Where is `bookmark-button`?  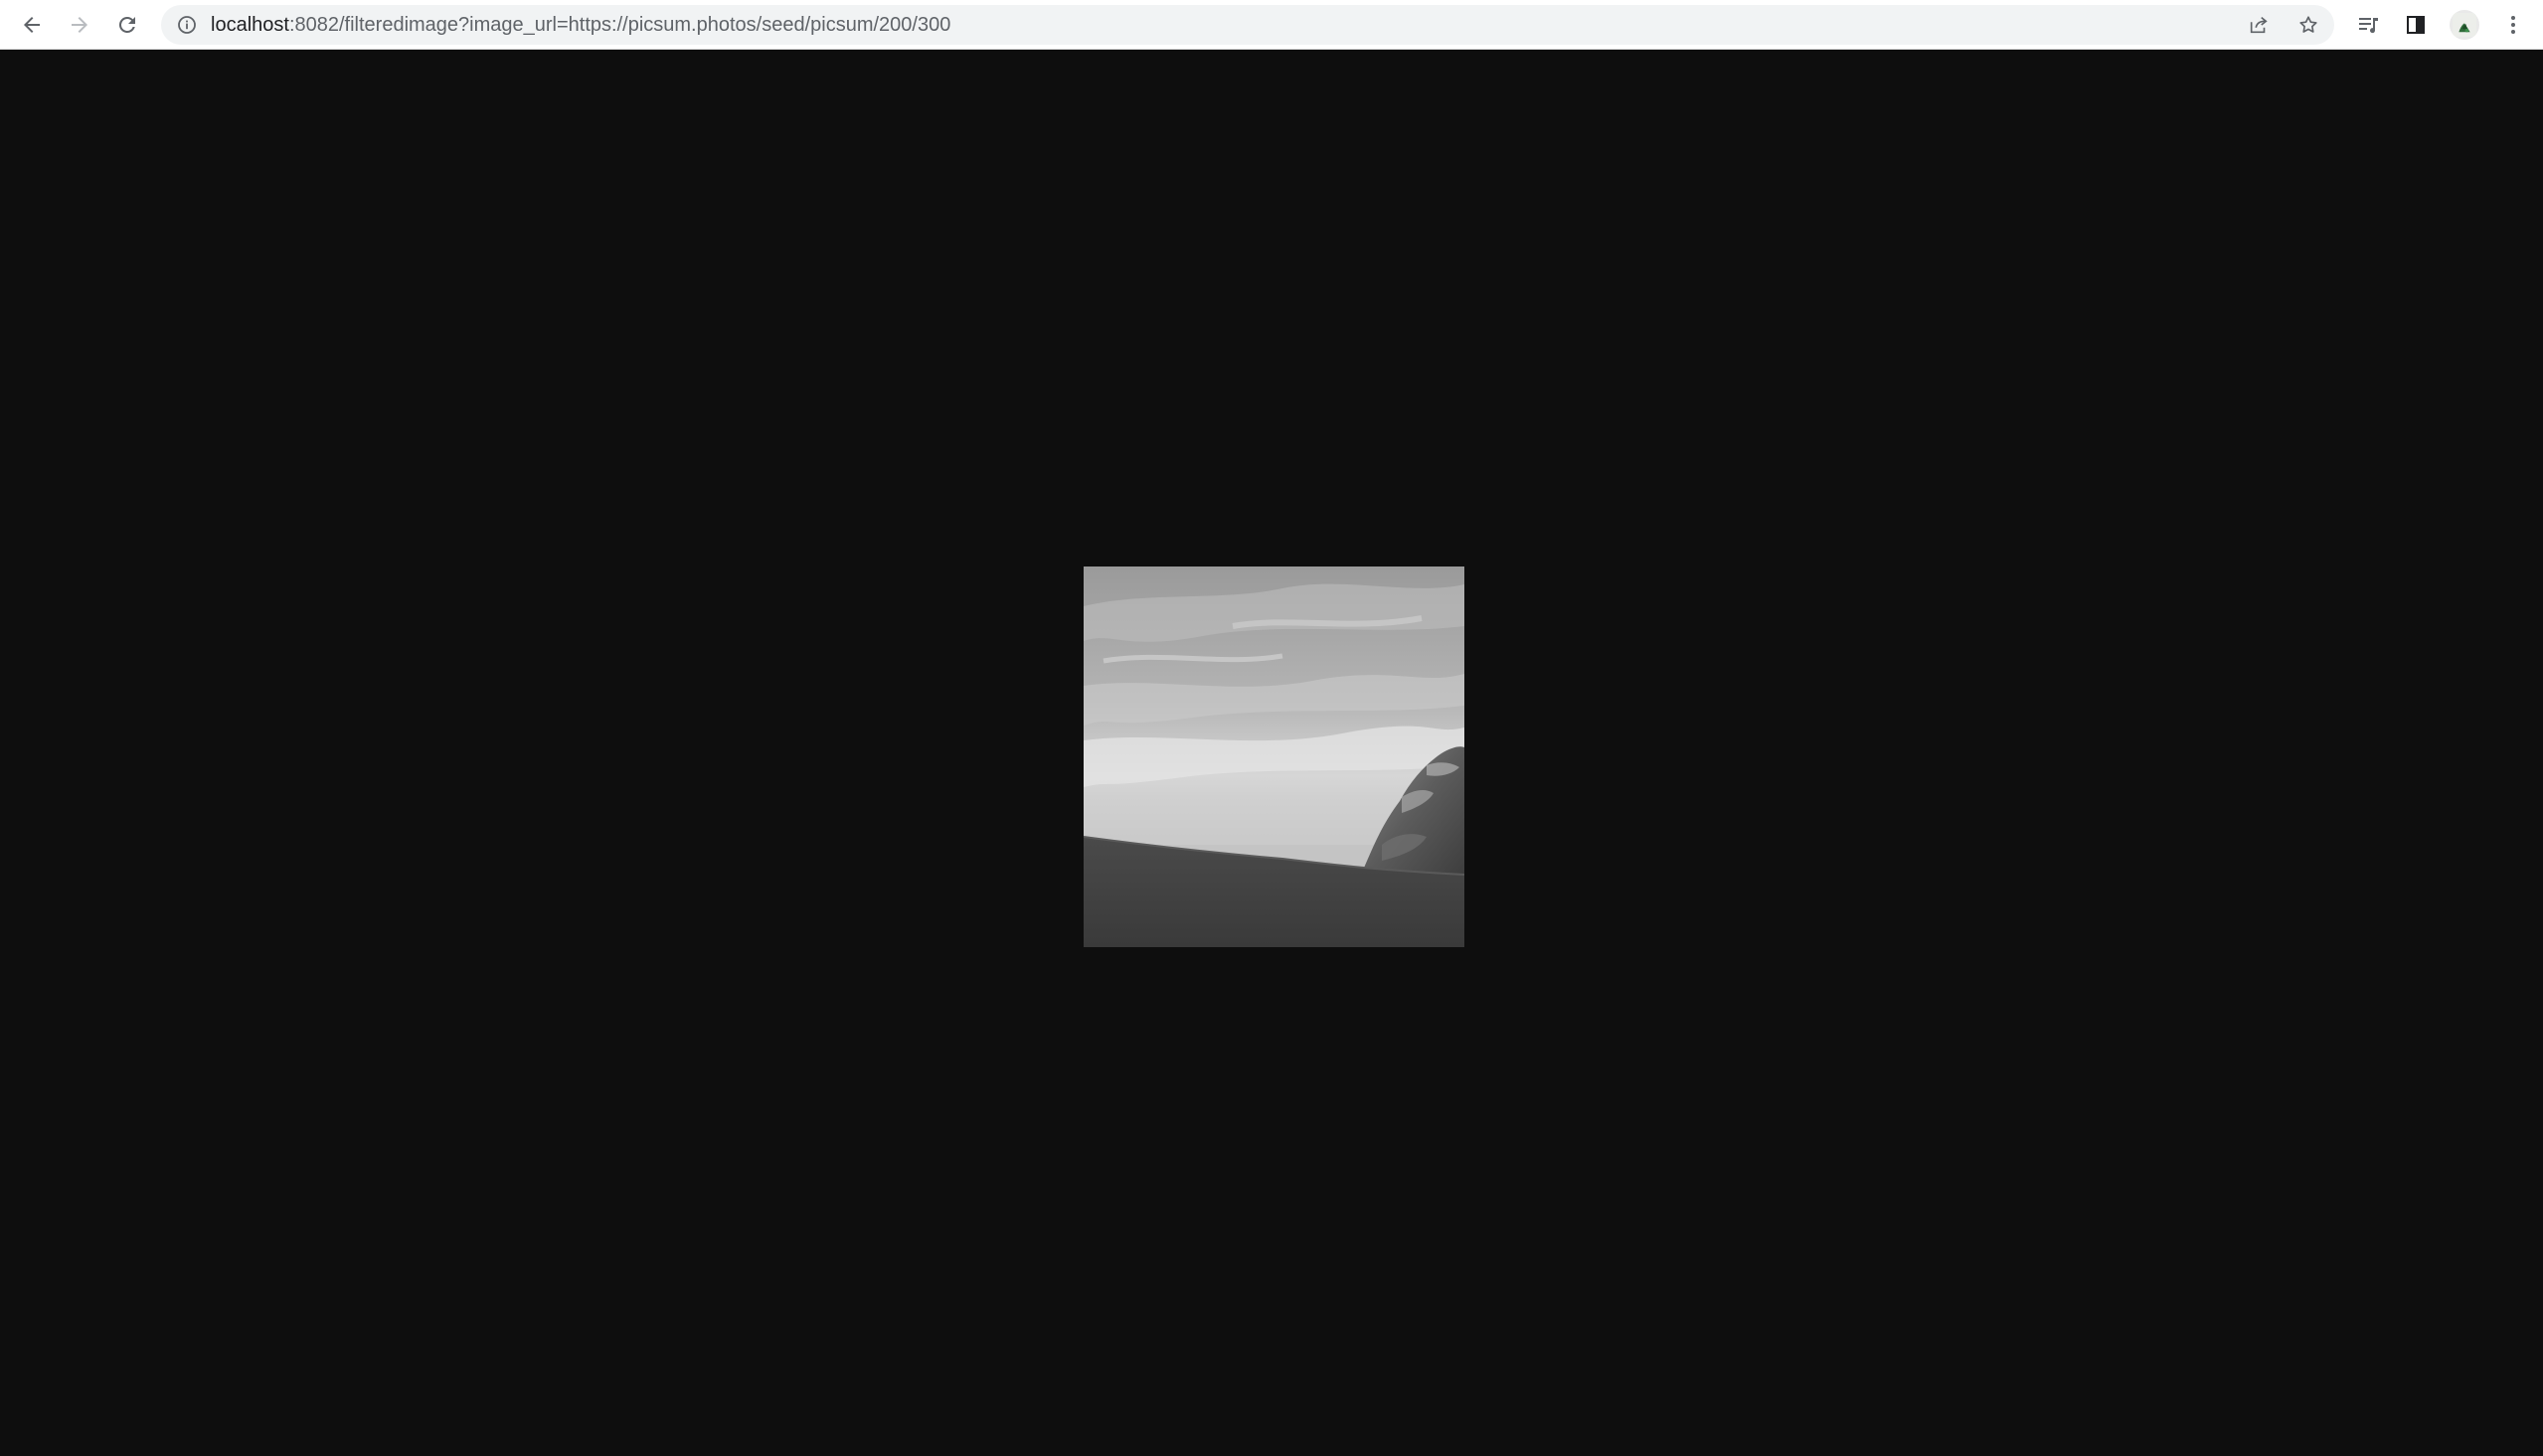 bookmark-button is located at coordinates (2308, 25).